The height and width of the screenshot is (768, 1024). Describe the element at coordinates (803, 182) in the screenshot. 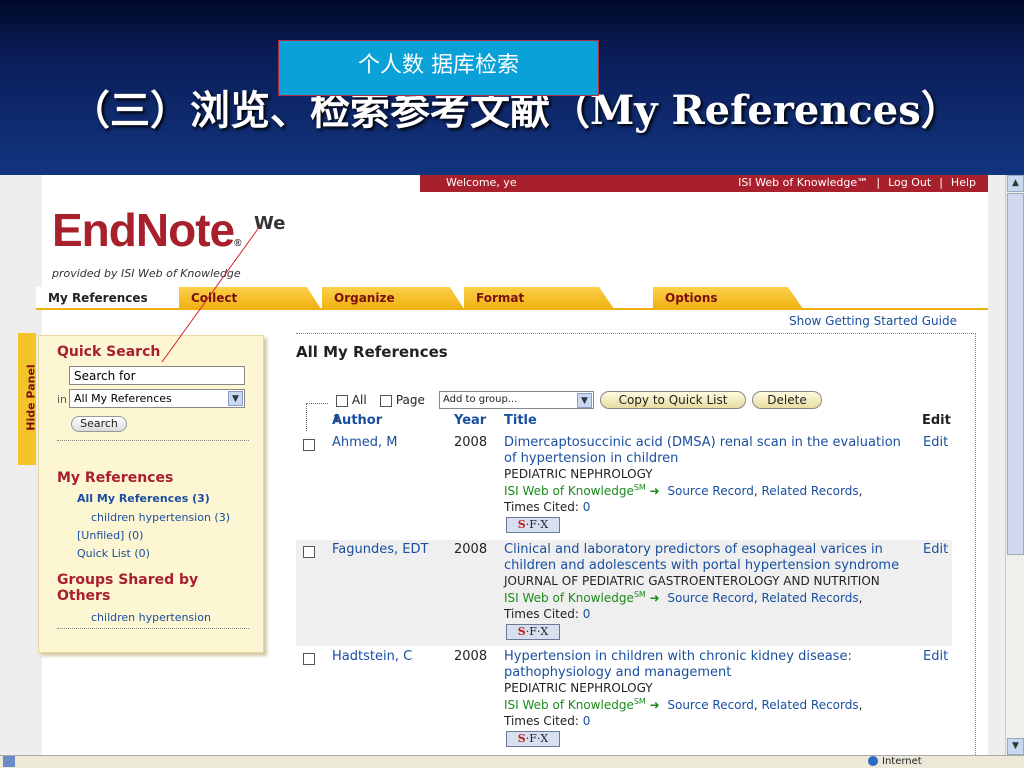

I see `isi-web-link: ISI Web of Knowledge℠` at that location.